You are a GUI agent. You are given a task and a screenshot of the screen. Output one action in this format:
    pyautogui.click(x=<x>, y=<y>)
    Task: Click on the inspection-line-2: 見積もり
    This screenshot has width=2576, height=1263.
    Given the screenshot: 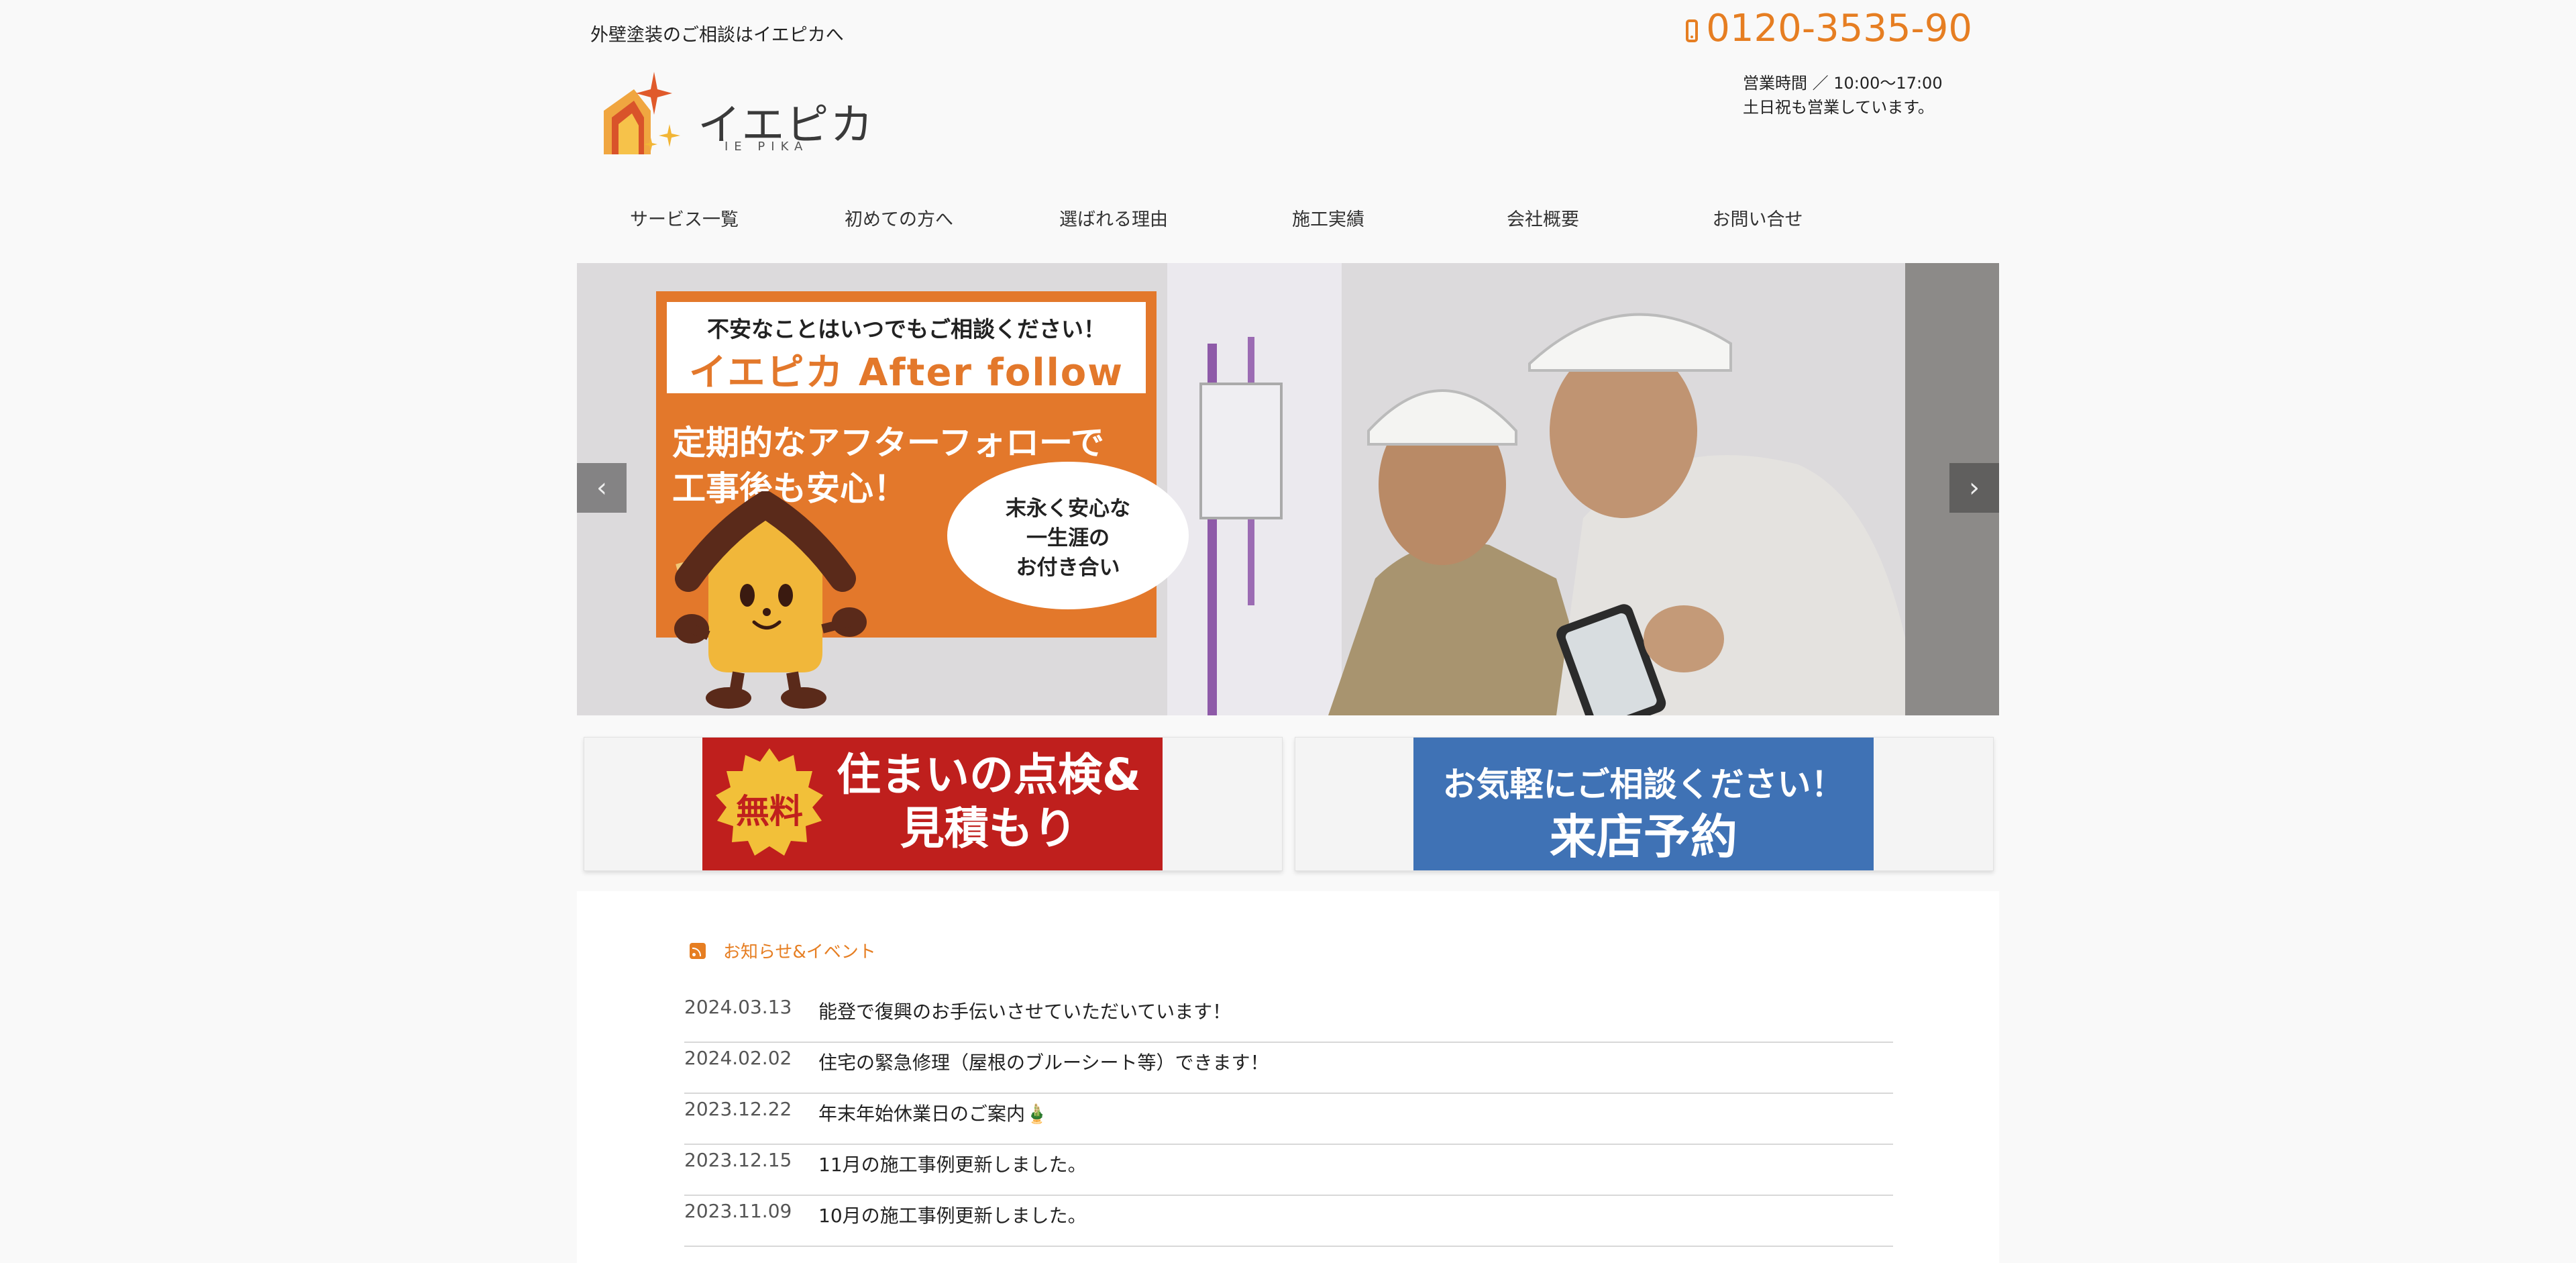 What is the action you would take?
    pyautogui.click(x=988, y=829)
    